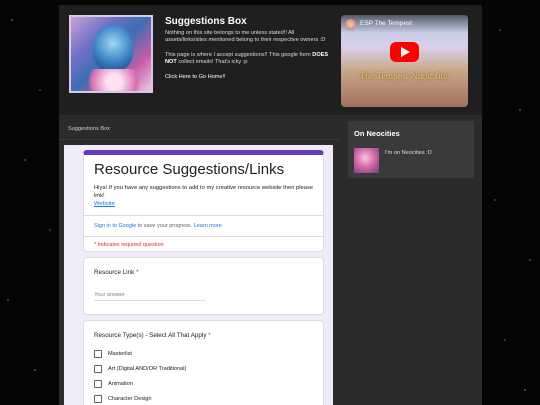  I want to click on sidebar-text: I'm on Neocities :D, so click(408, 153).